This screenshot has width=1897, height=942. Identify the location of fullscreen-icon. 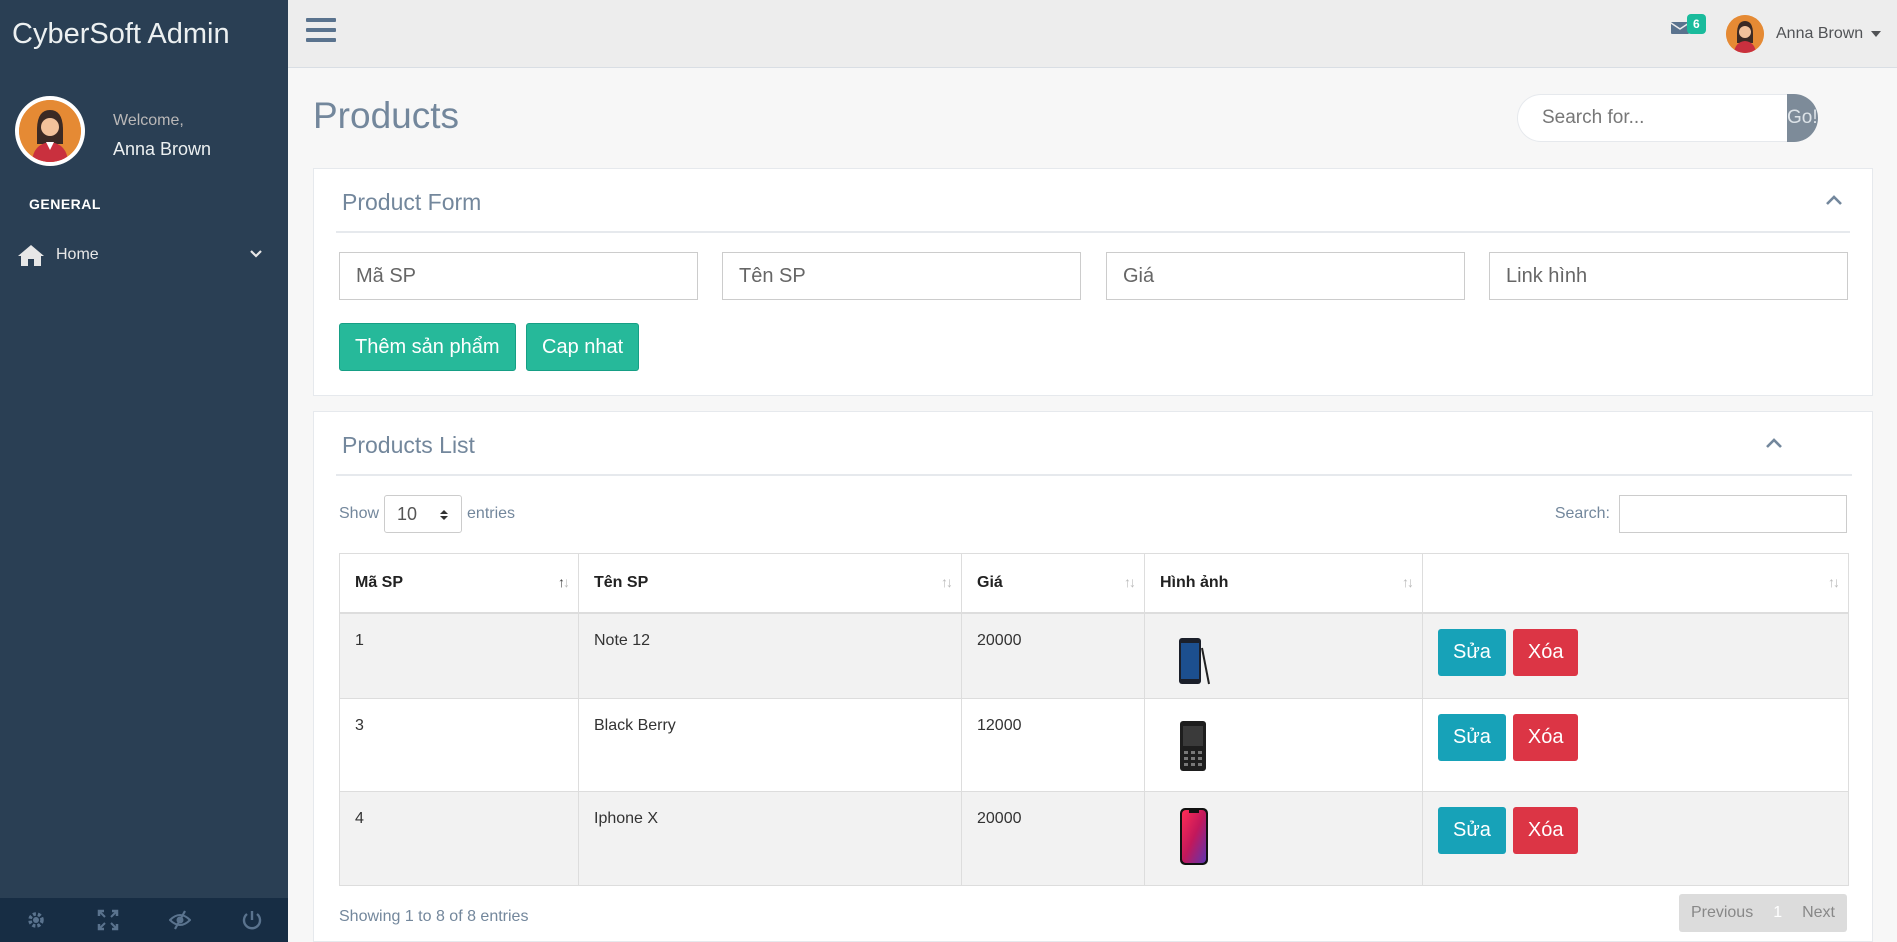
(108, 920).